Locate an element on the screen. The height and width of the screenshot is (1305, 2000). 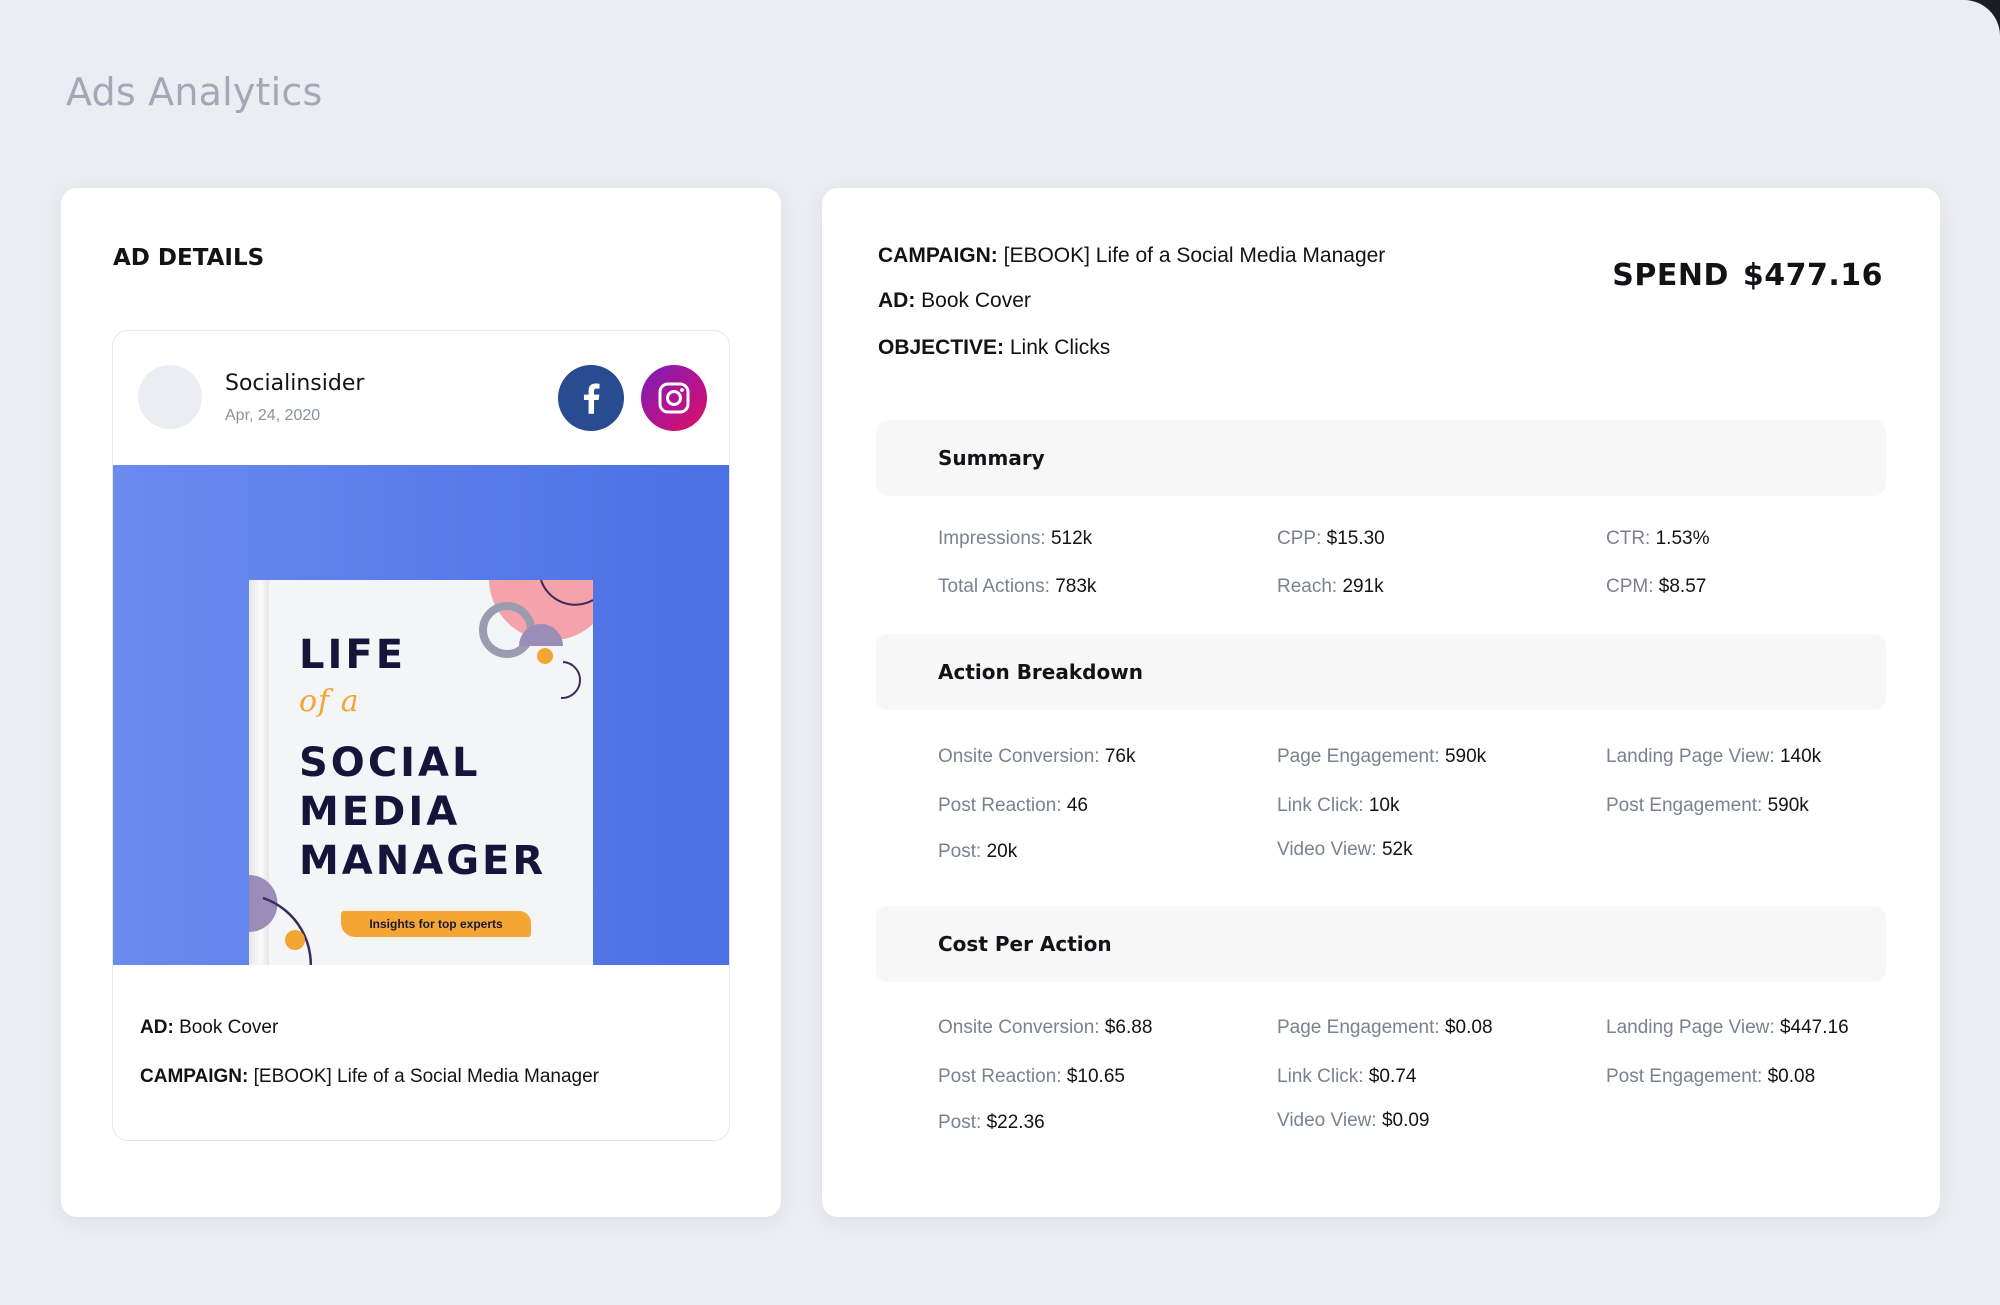
metric-label: Total Actions: is located at coordinates (994, 586).